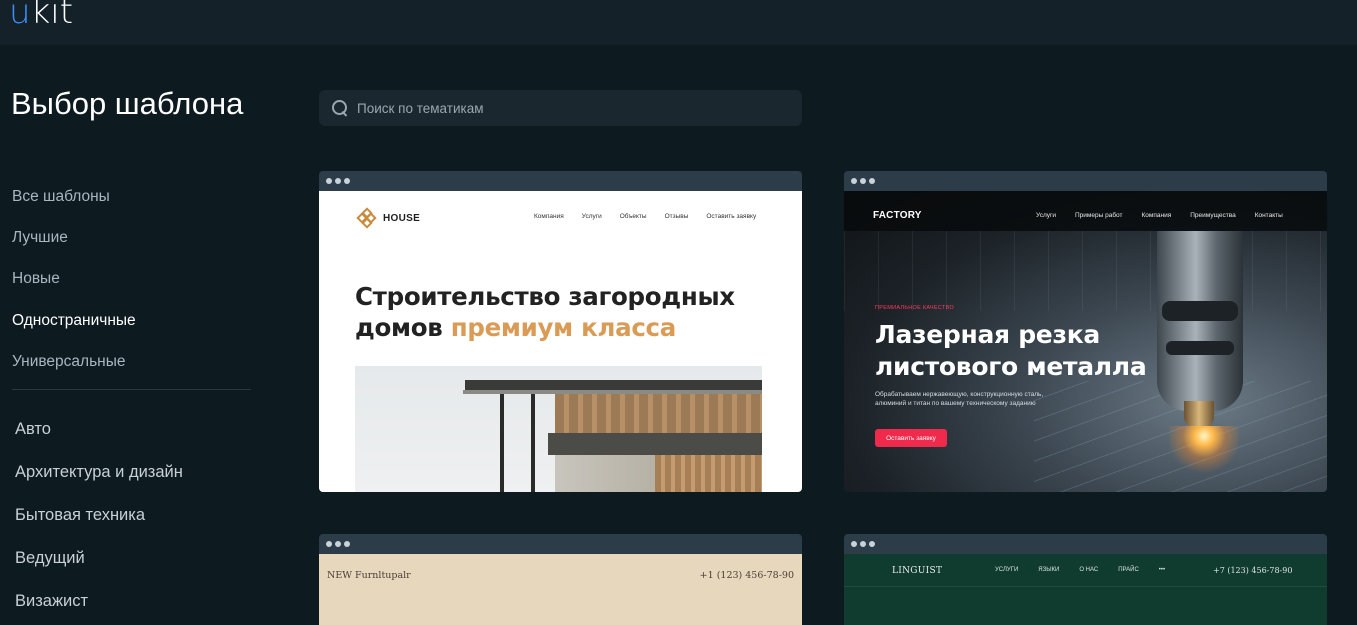 The image size is (1357, 625). Describe the element at coordinates (558, 429) in the screenshot. I see `house-photo` at that location.